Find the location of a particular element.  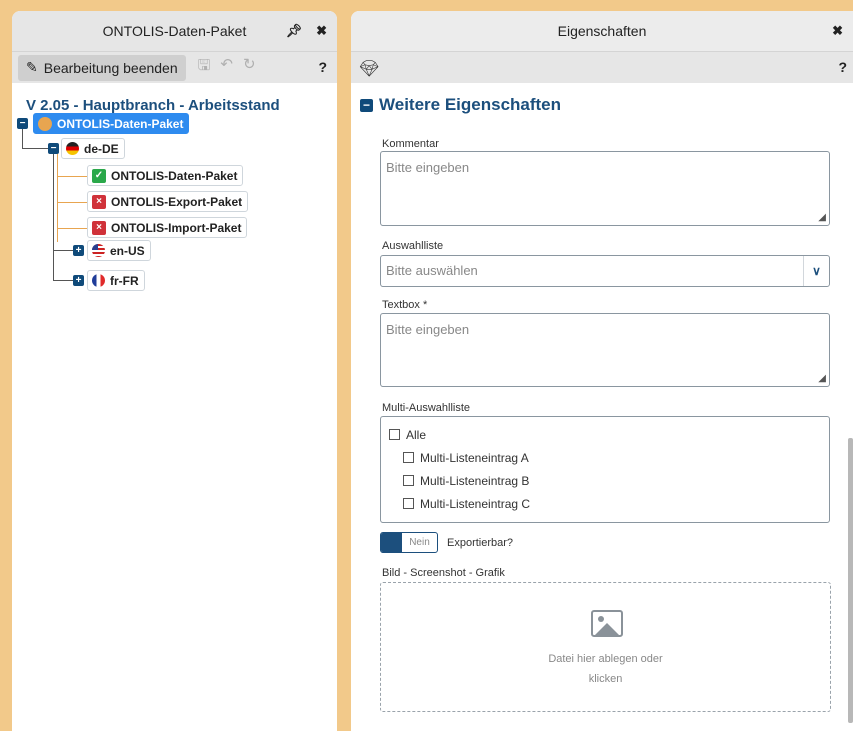

version-line: V 2.05 - Hauptbranch - Arbeitsstand is located at coordinates (153, 105).